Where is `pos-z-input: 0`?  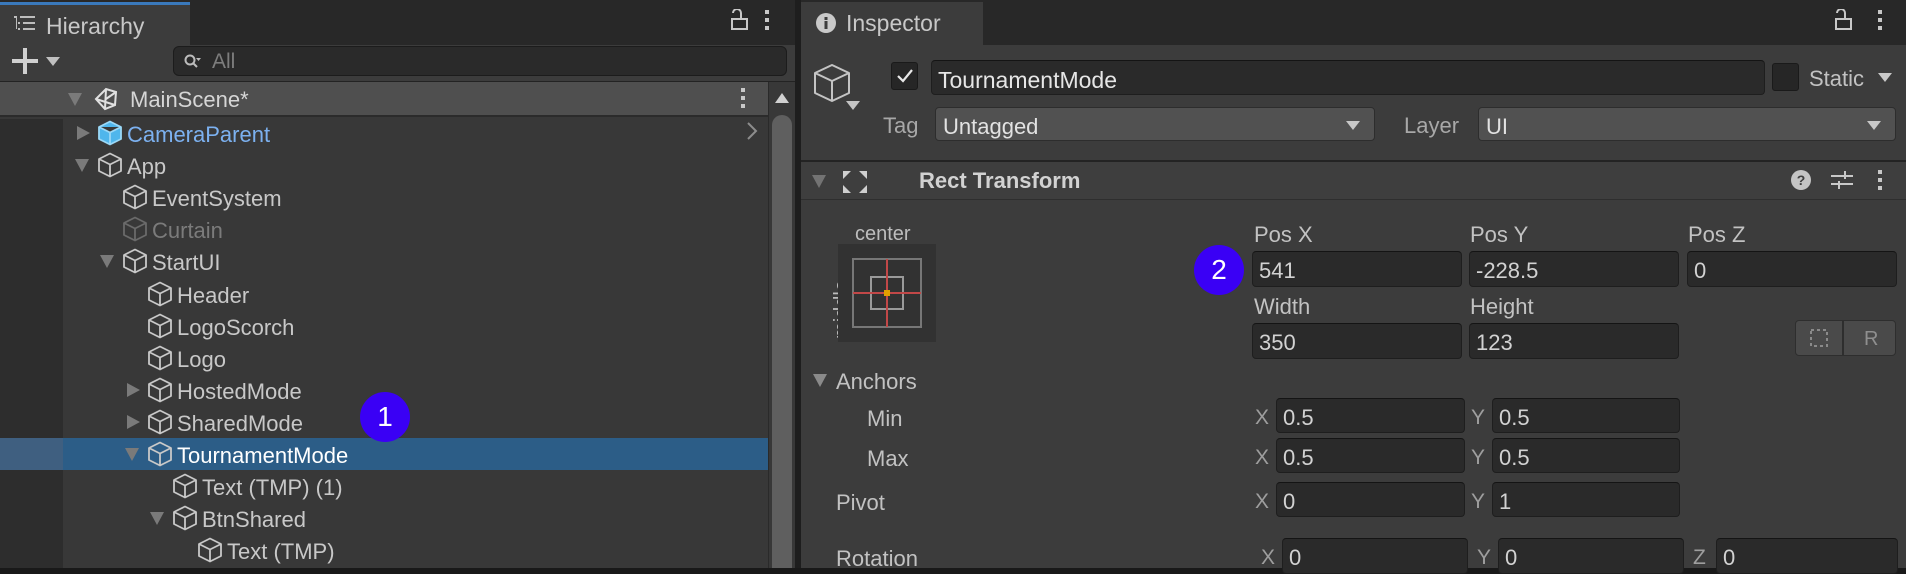 pos-z-input: 0 is located at coordinates (1792, 269).